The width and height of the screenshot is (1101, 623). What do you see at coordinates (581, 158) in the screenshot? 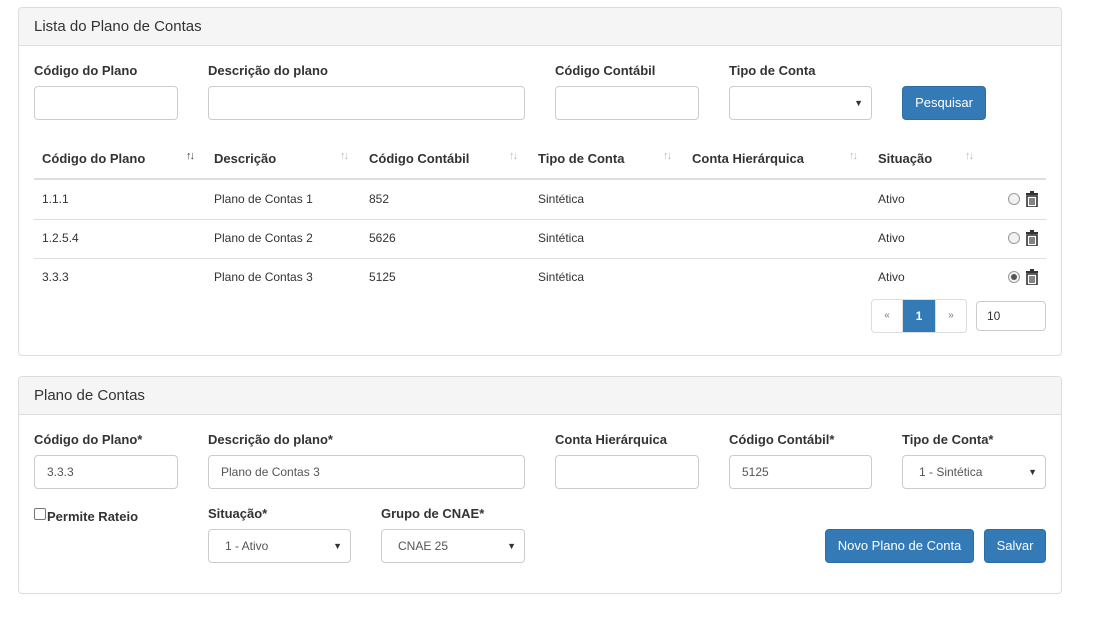
I see `col-header-tipo-conta: Tipo de Conta` at bounding box center [581, 158].